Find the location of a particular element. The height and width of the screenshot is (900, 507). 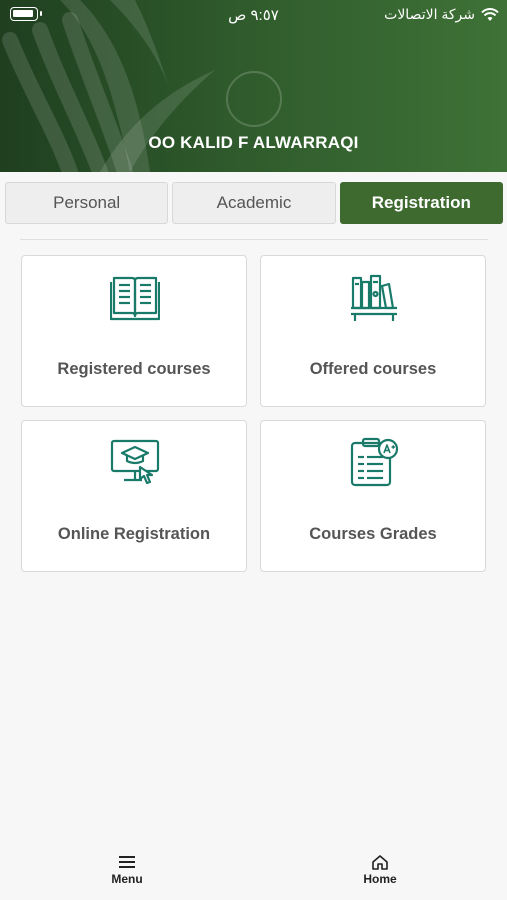

user-name: OO KALID F ALWARRAQI is located at coordinates (253, 142).